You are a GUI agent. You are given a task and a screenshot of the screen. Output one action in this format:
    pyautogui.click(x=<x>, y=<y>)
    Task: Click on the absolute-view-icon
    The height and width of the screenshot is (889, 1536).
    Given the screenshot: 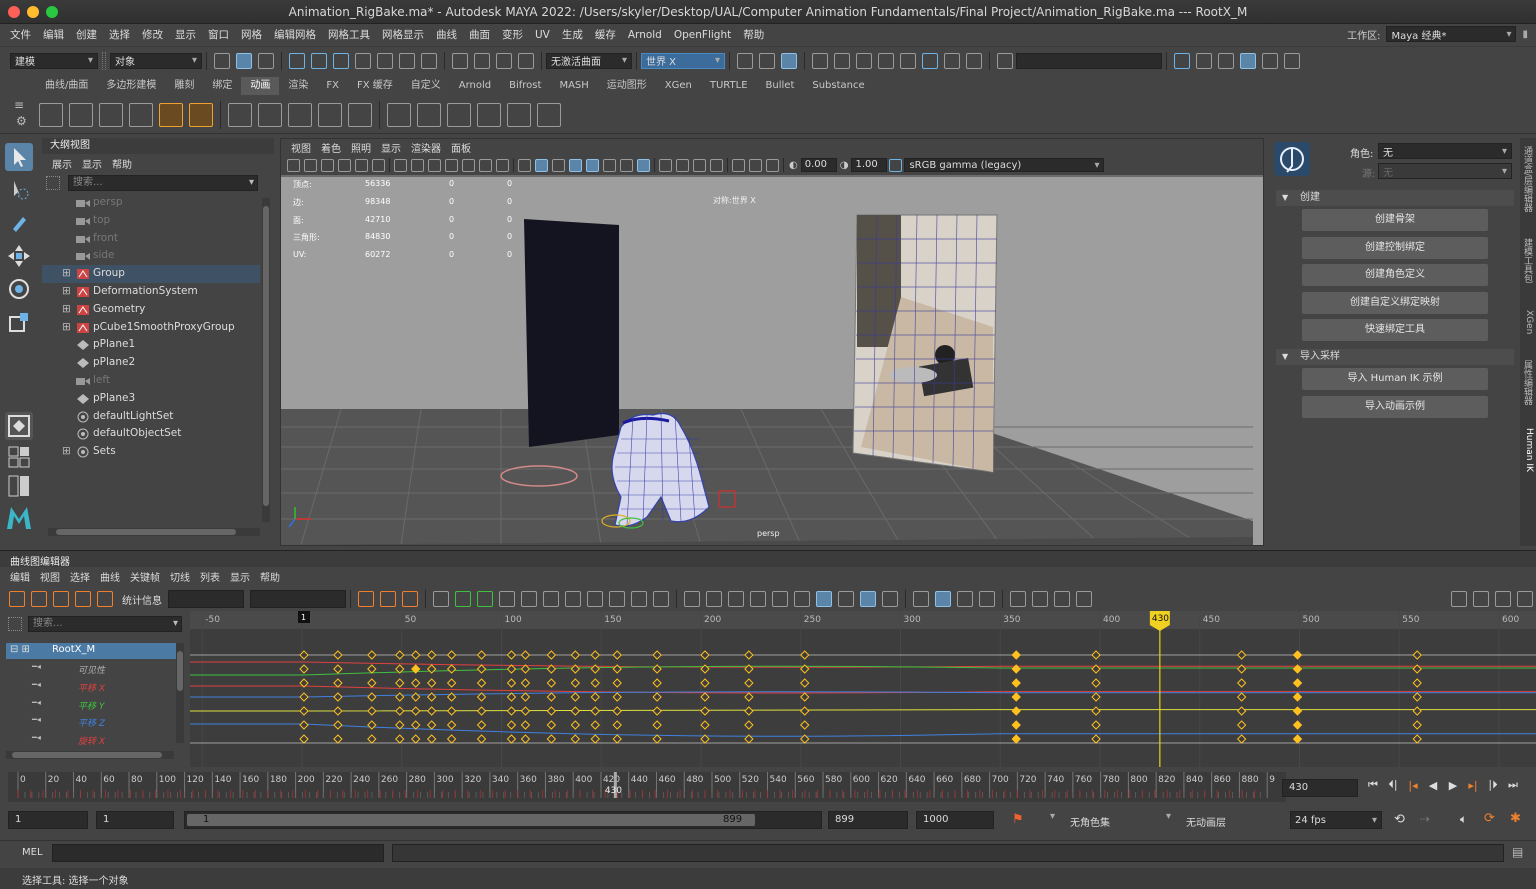 What is the action you would take?
    pyautogui.click(x=921, y=599)
    